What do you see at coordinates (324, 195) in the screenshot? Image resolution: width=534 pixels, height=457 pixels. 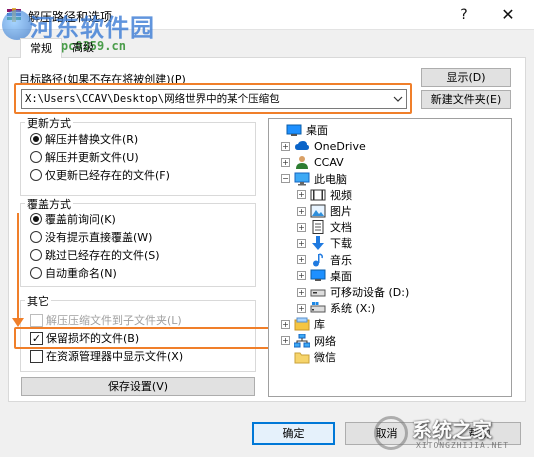 I see `tree-item: + 视频` at bounding box center [324, 195].